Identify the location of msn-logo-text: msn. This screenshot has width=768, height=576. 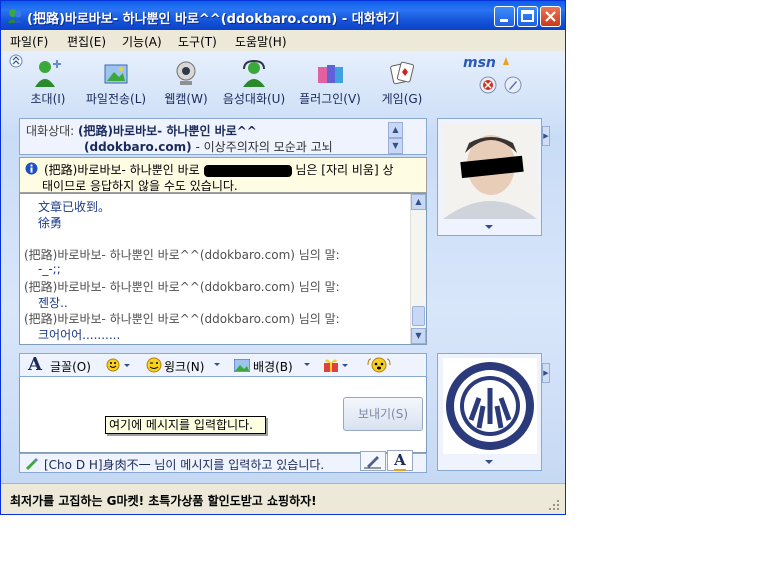
(479, 63).